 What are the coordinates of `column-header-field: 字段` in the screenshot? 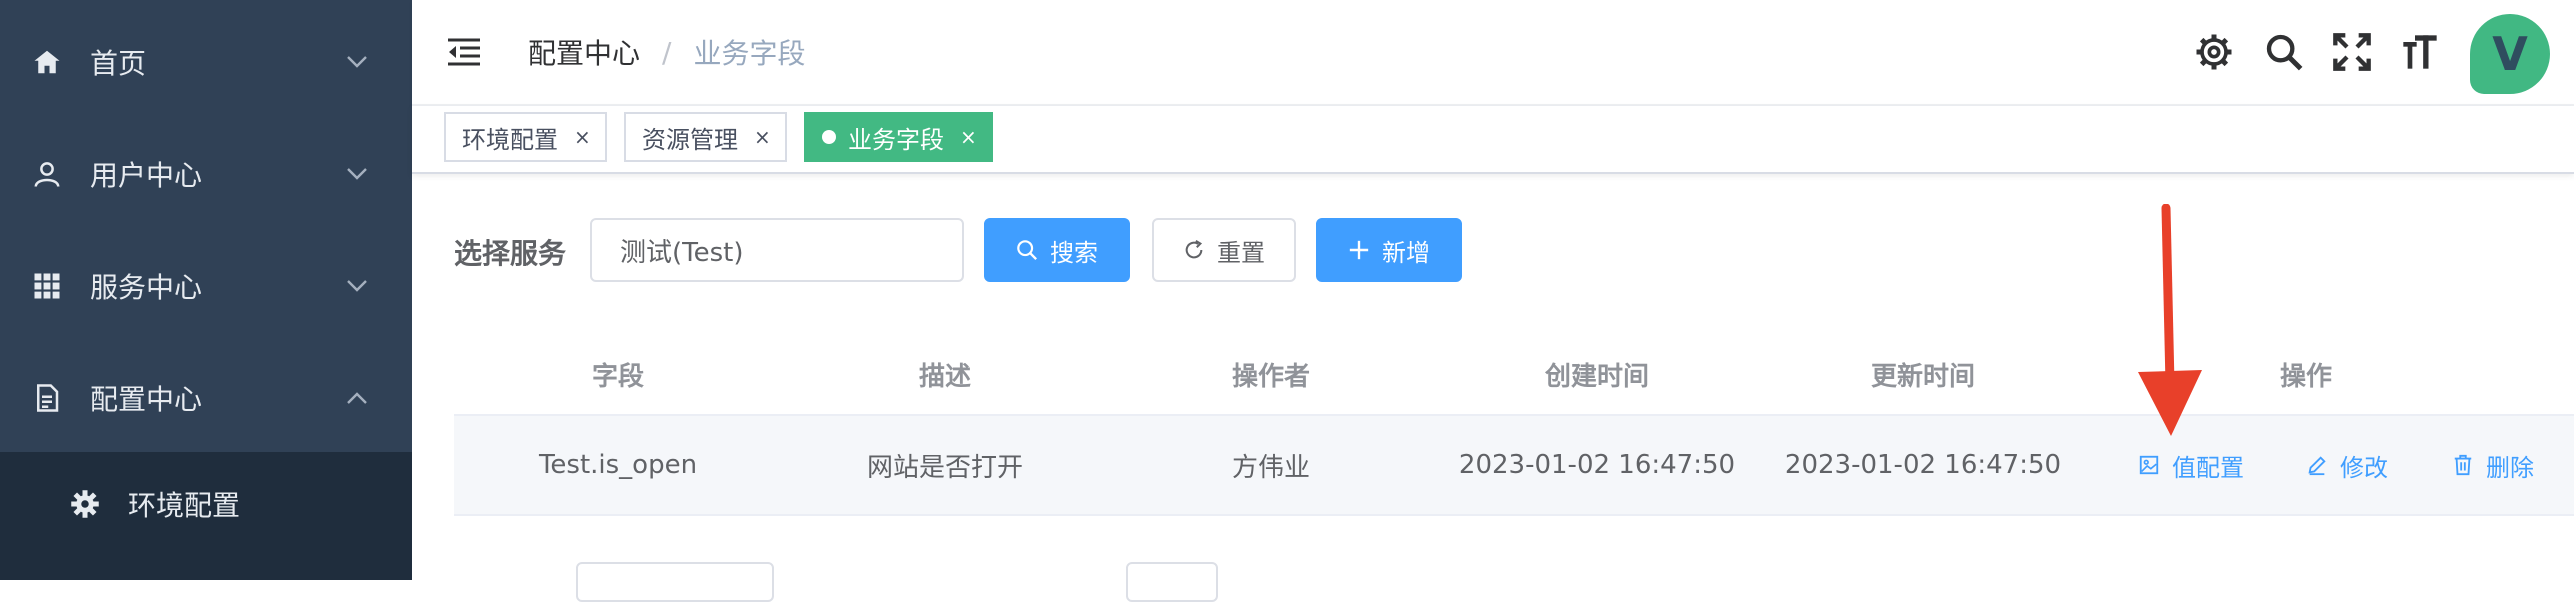 It's located at (617, 376).